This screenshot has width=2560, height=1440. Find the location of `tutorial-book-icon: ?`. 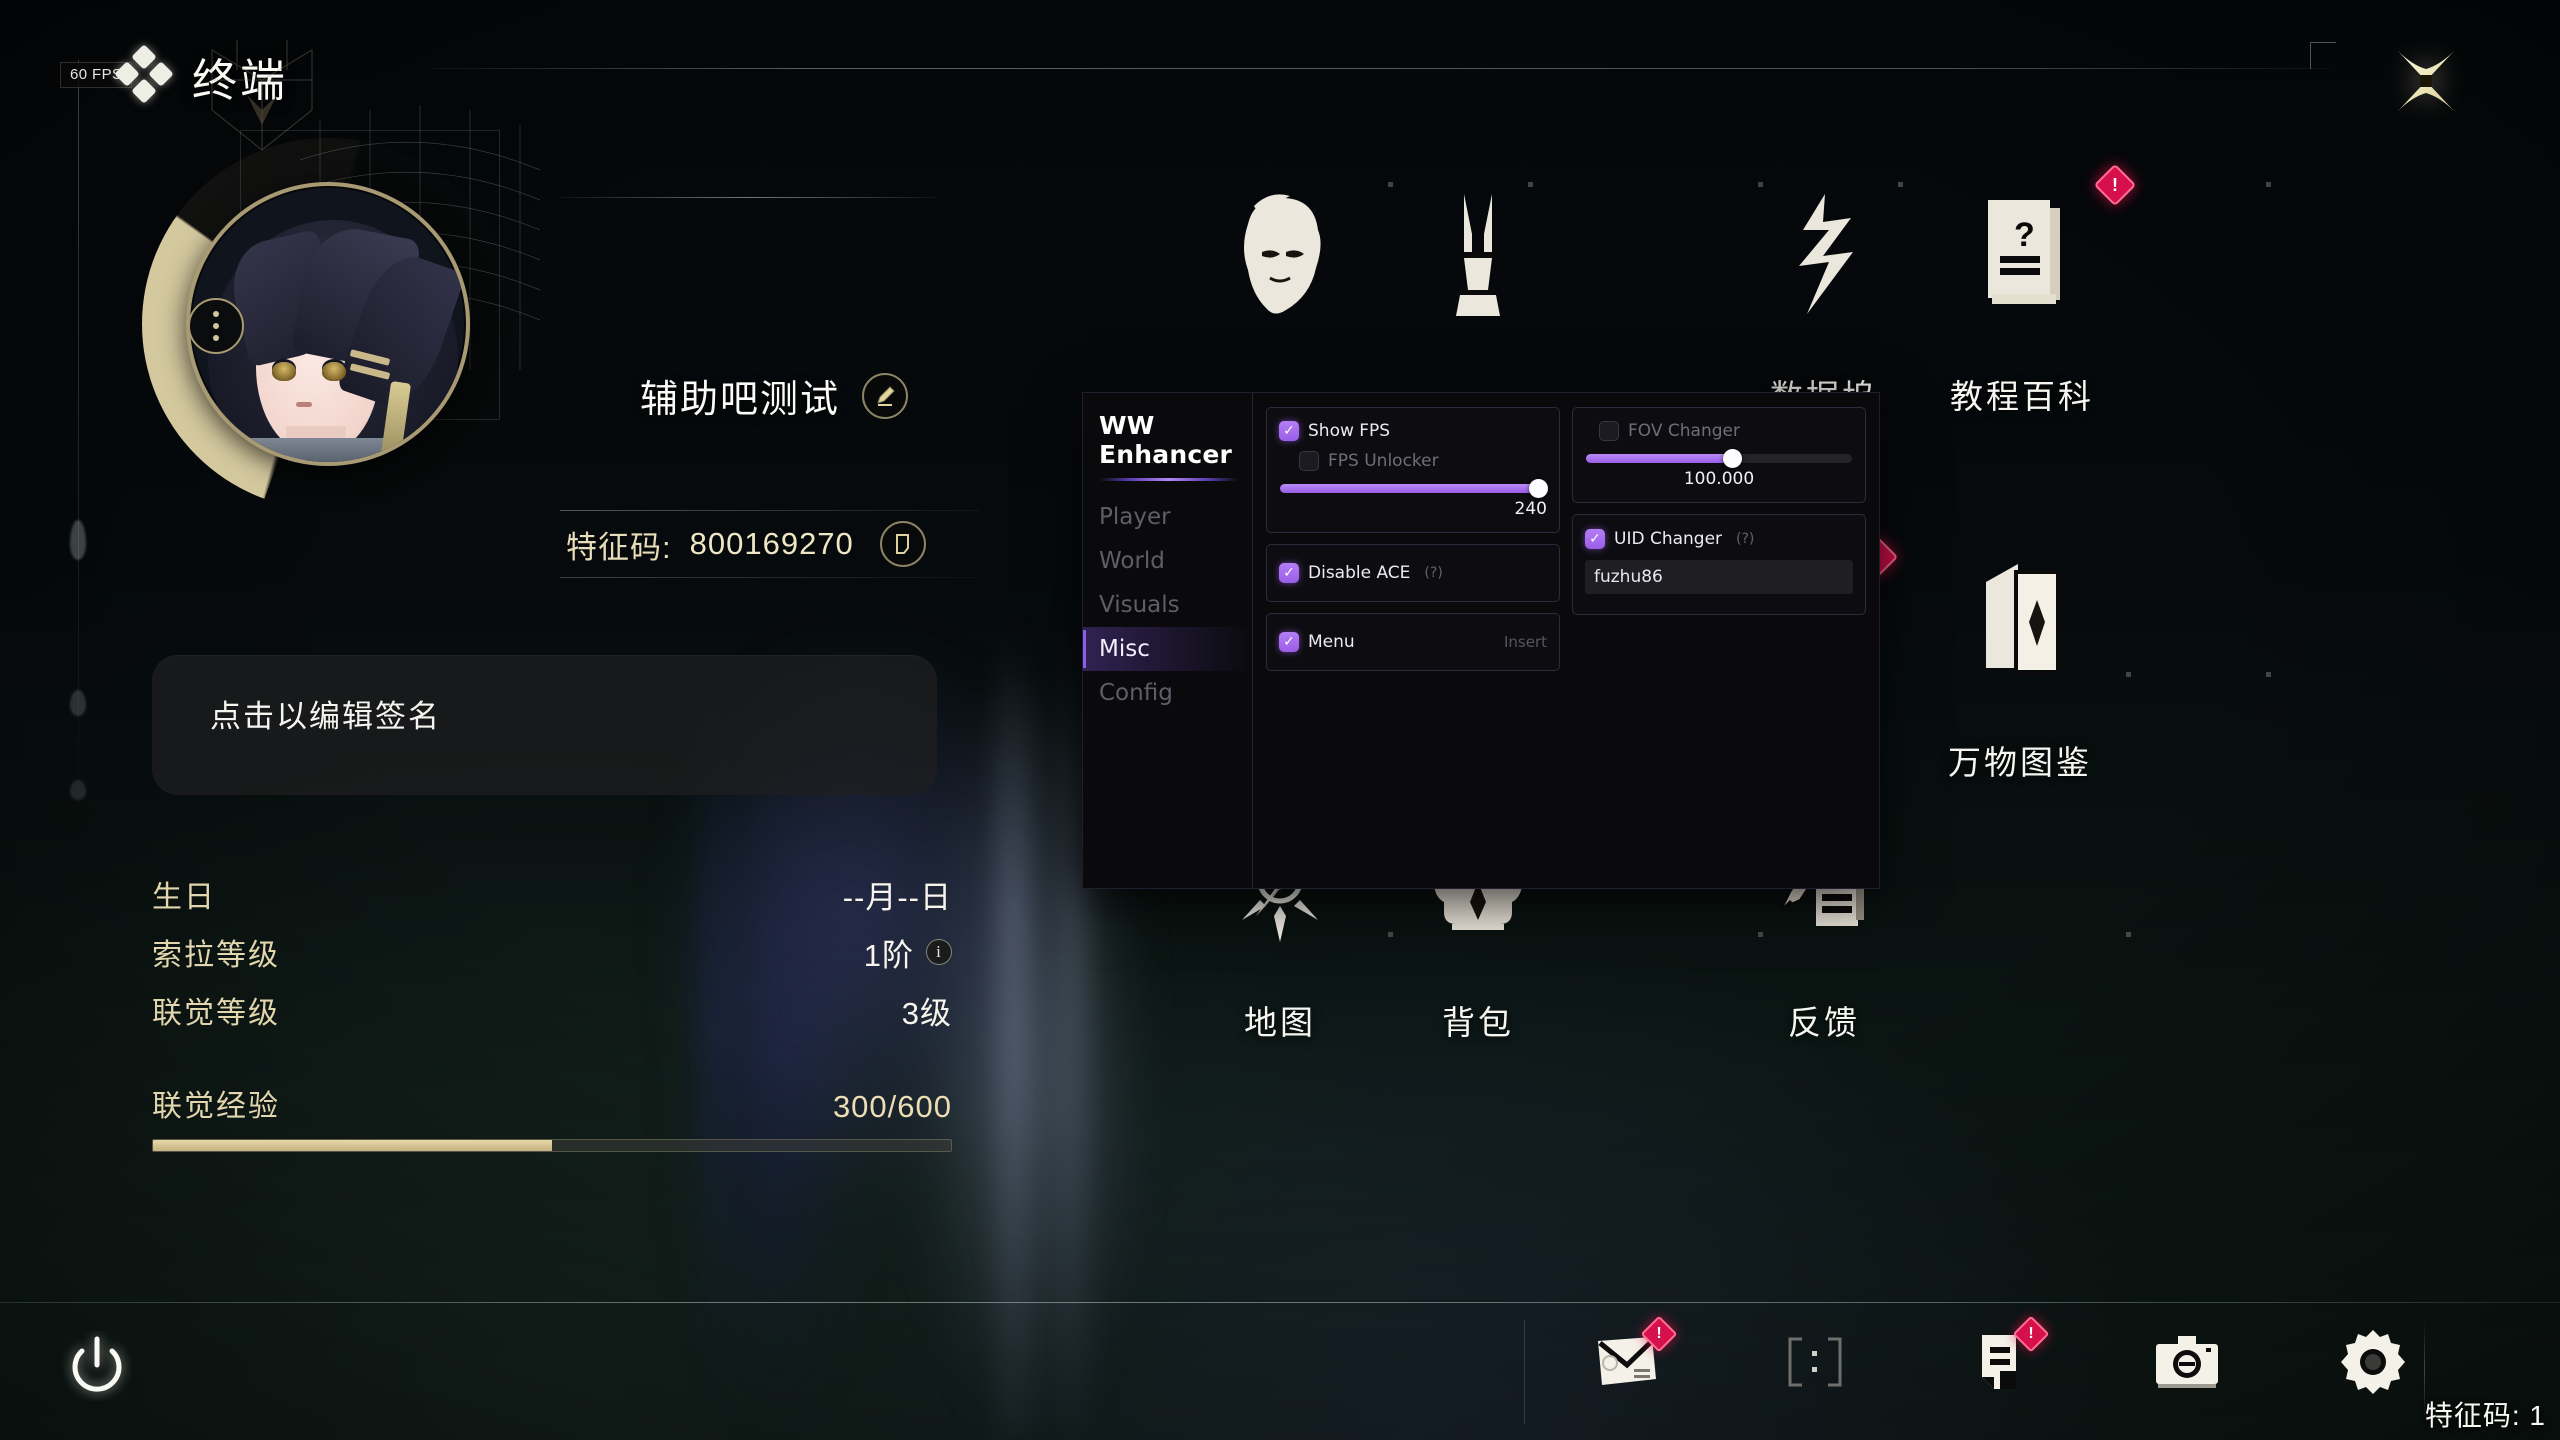

tutorial-book-icon: ? is located at coordinates (2022, 255).